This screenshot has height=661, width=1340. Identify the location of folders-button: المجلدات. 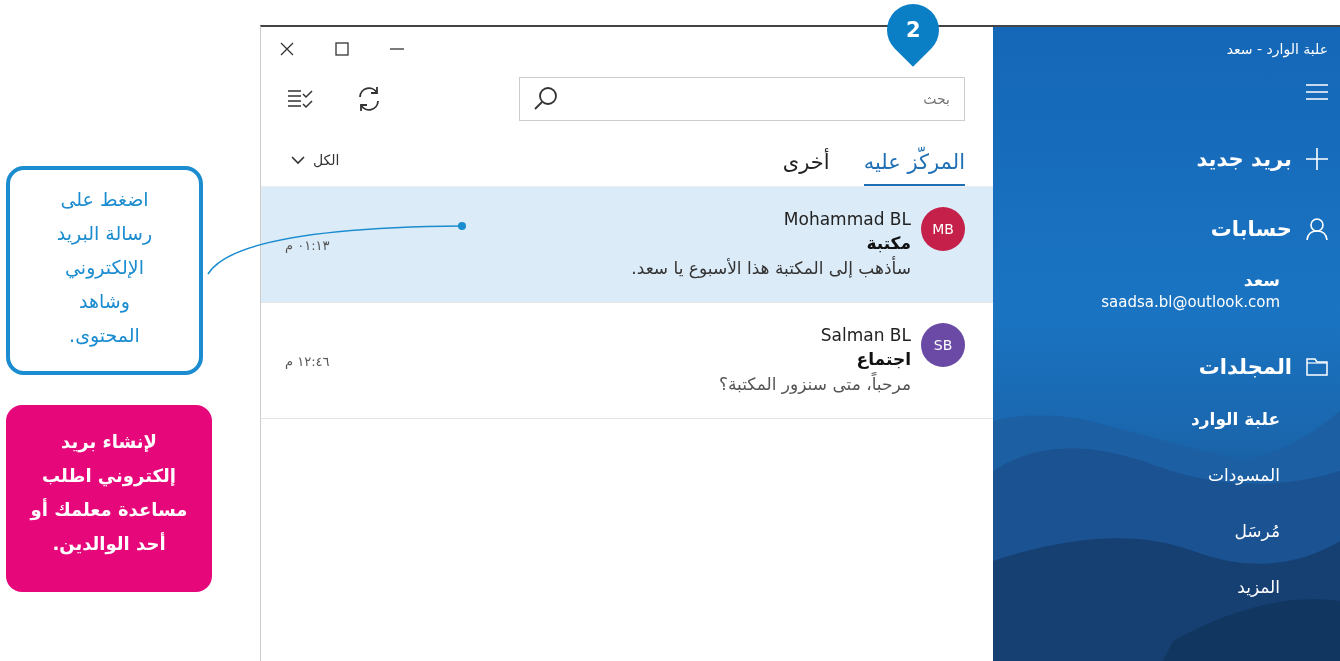
(1263, 367).